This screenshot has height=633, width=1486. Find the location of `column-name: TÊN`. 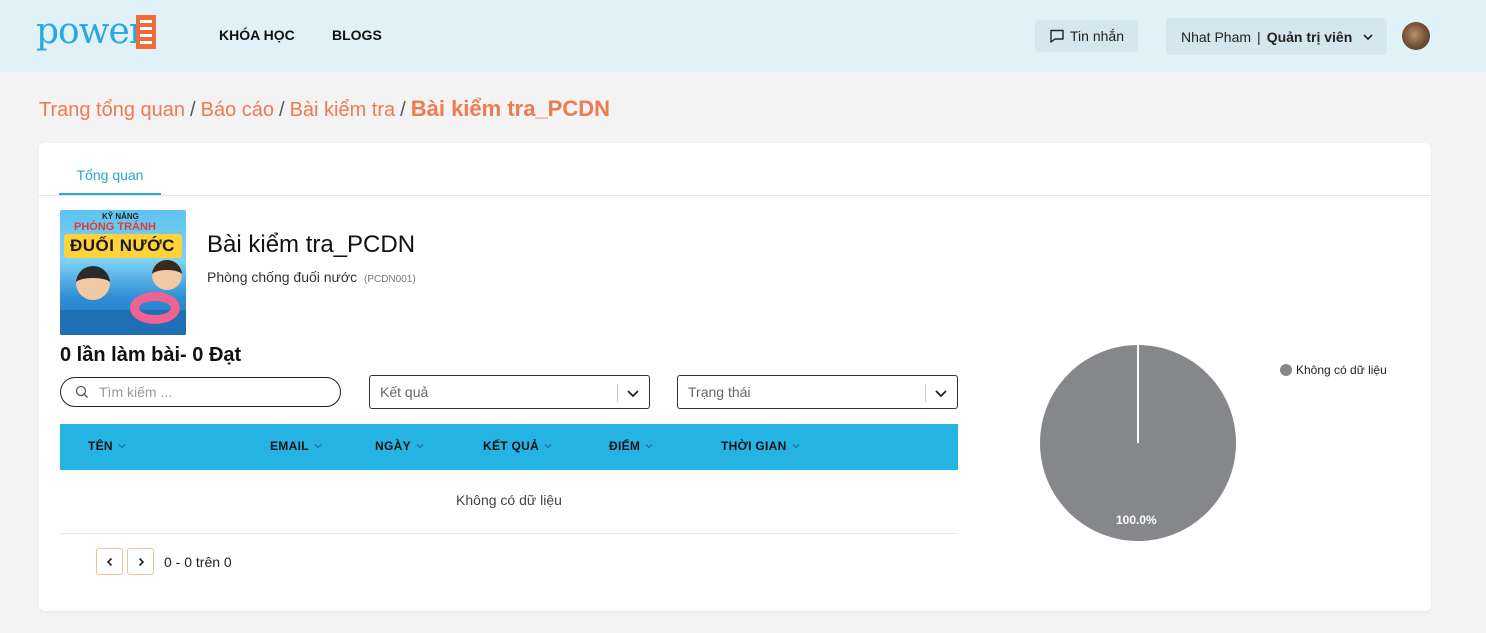

column-name: TÊN is located at coordinates (107, 446).